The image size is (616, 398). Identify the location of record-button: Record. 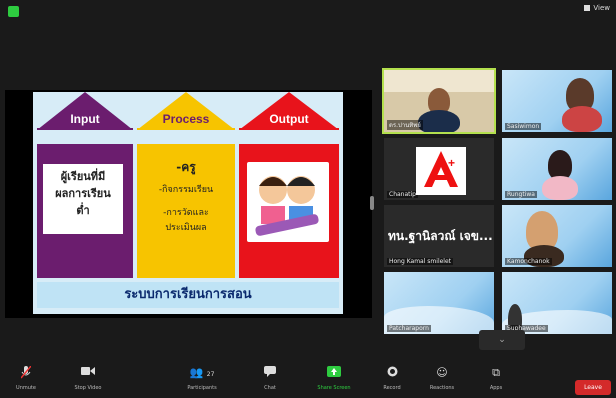
(392, 378).